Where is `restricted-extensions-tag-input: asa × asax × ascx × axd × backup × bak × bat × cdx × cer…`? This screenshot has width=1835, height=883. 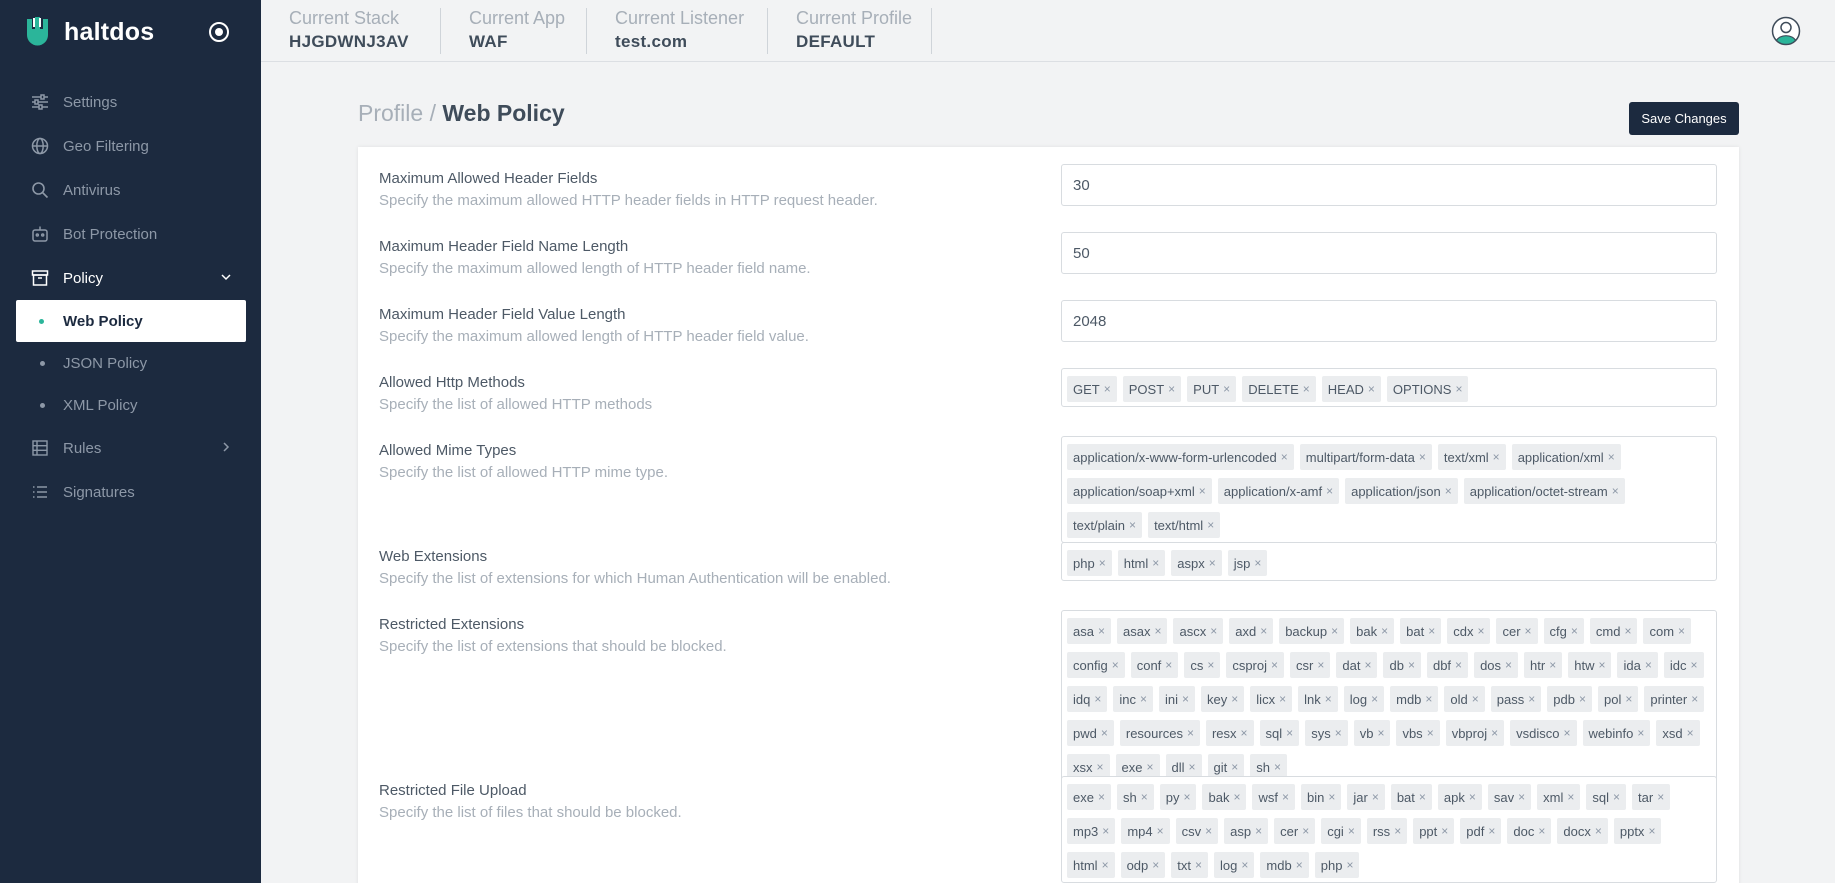
restricted-extensions-tag-input: asa × asax × ascx × axd × backup × bak × bat × cdx × cer… is located at coordinates (1389, 697).